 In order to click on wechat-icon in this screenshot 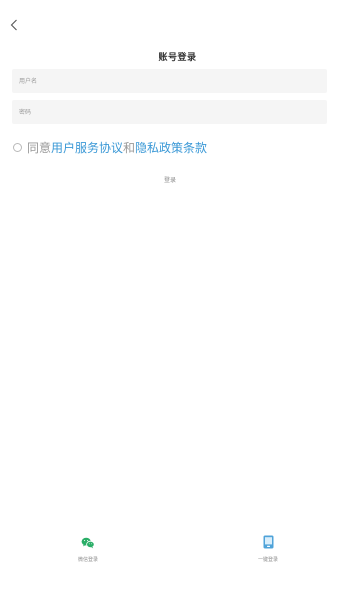, I will do `click(88, 543)`.